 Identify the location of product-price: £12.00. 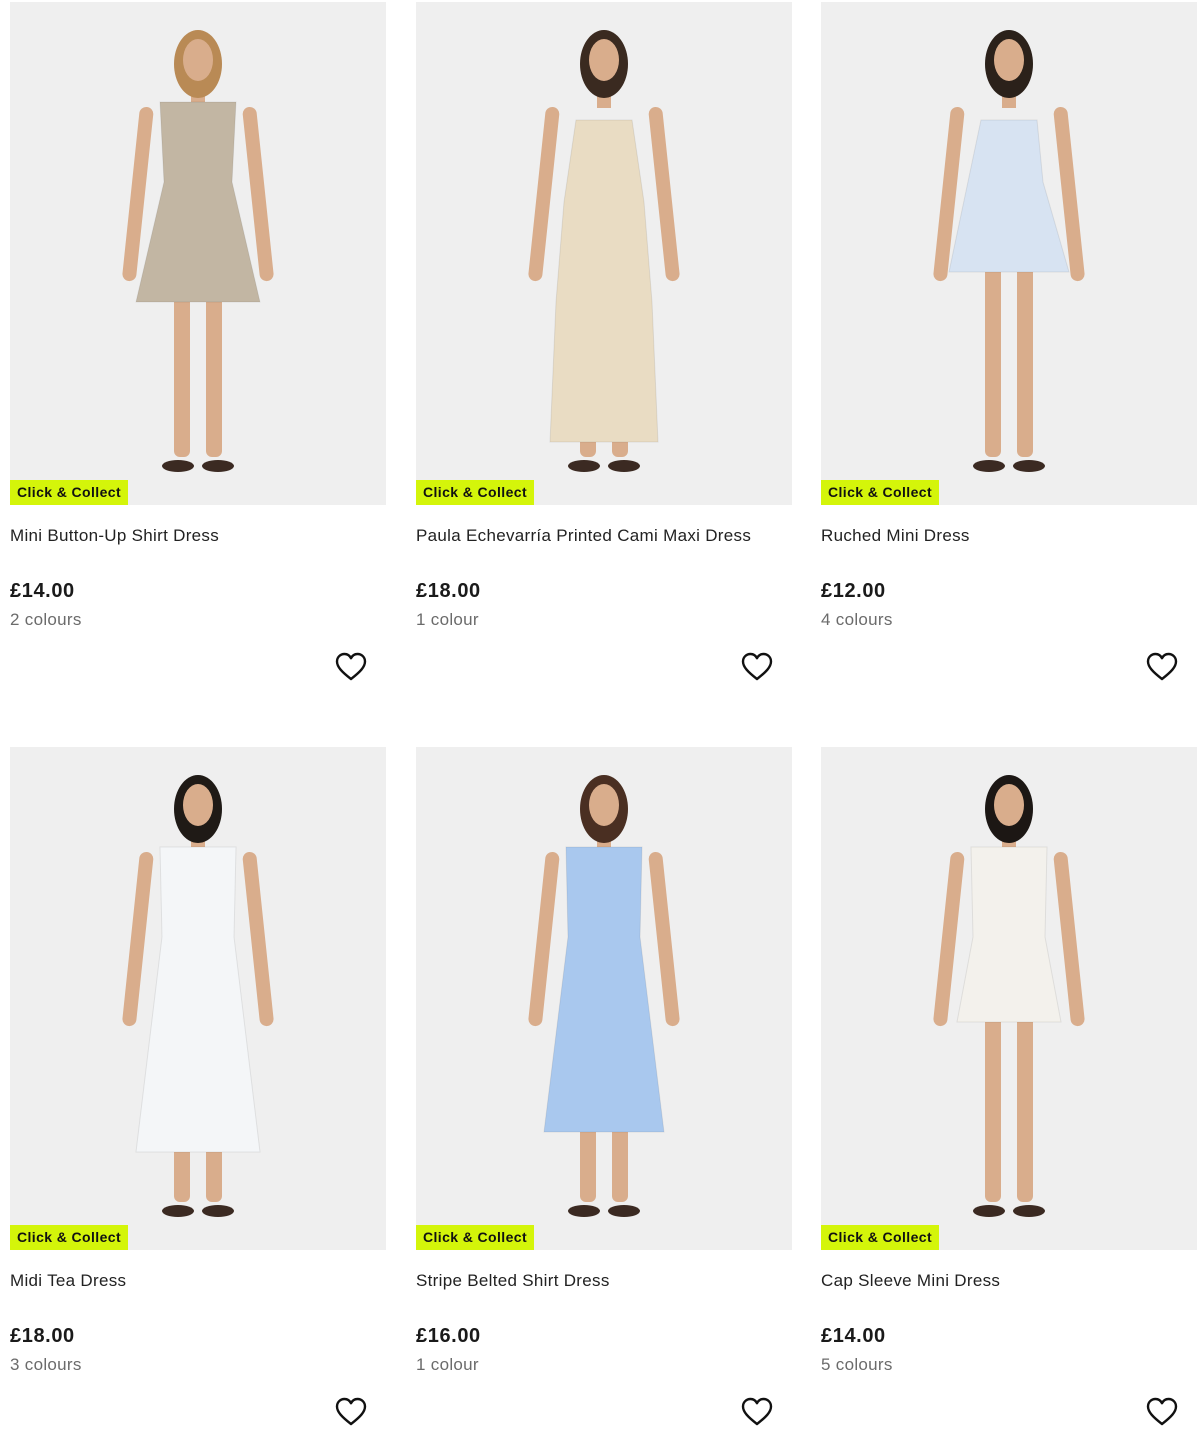
(853, 591).